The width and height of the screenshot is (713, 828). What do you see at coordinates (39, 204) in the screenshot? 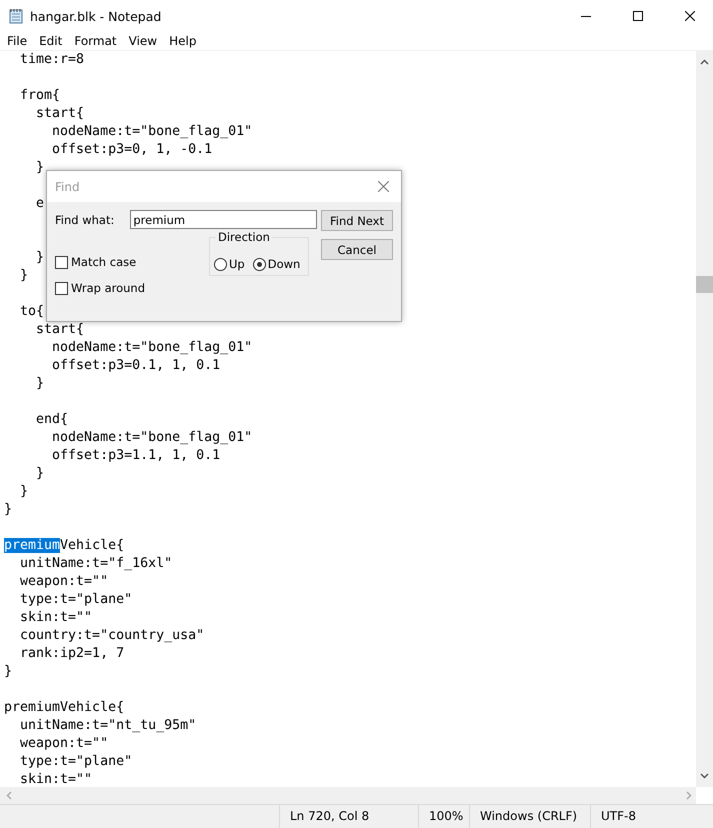
I see `code-line: e` at bounding box center [39, 204].